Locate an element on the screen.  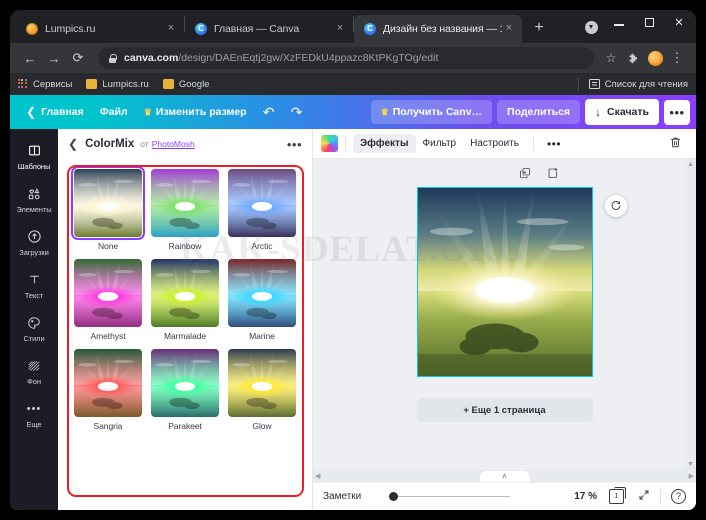
design-photo is located at coordinates (504, 282).